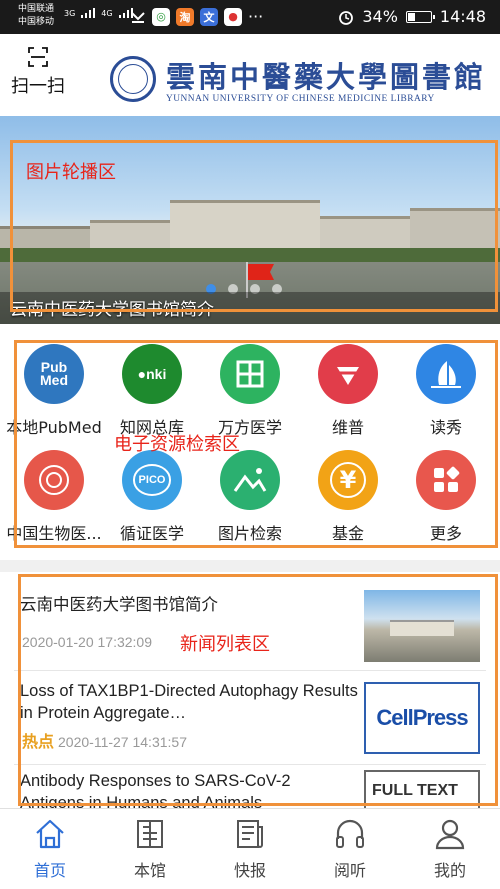  Describe the element at coordinates (462, 16) in the screenshot. I see `clock: 14:48` at that location.